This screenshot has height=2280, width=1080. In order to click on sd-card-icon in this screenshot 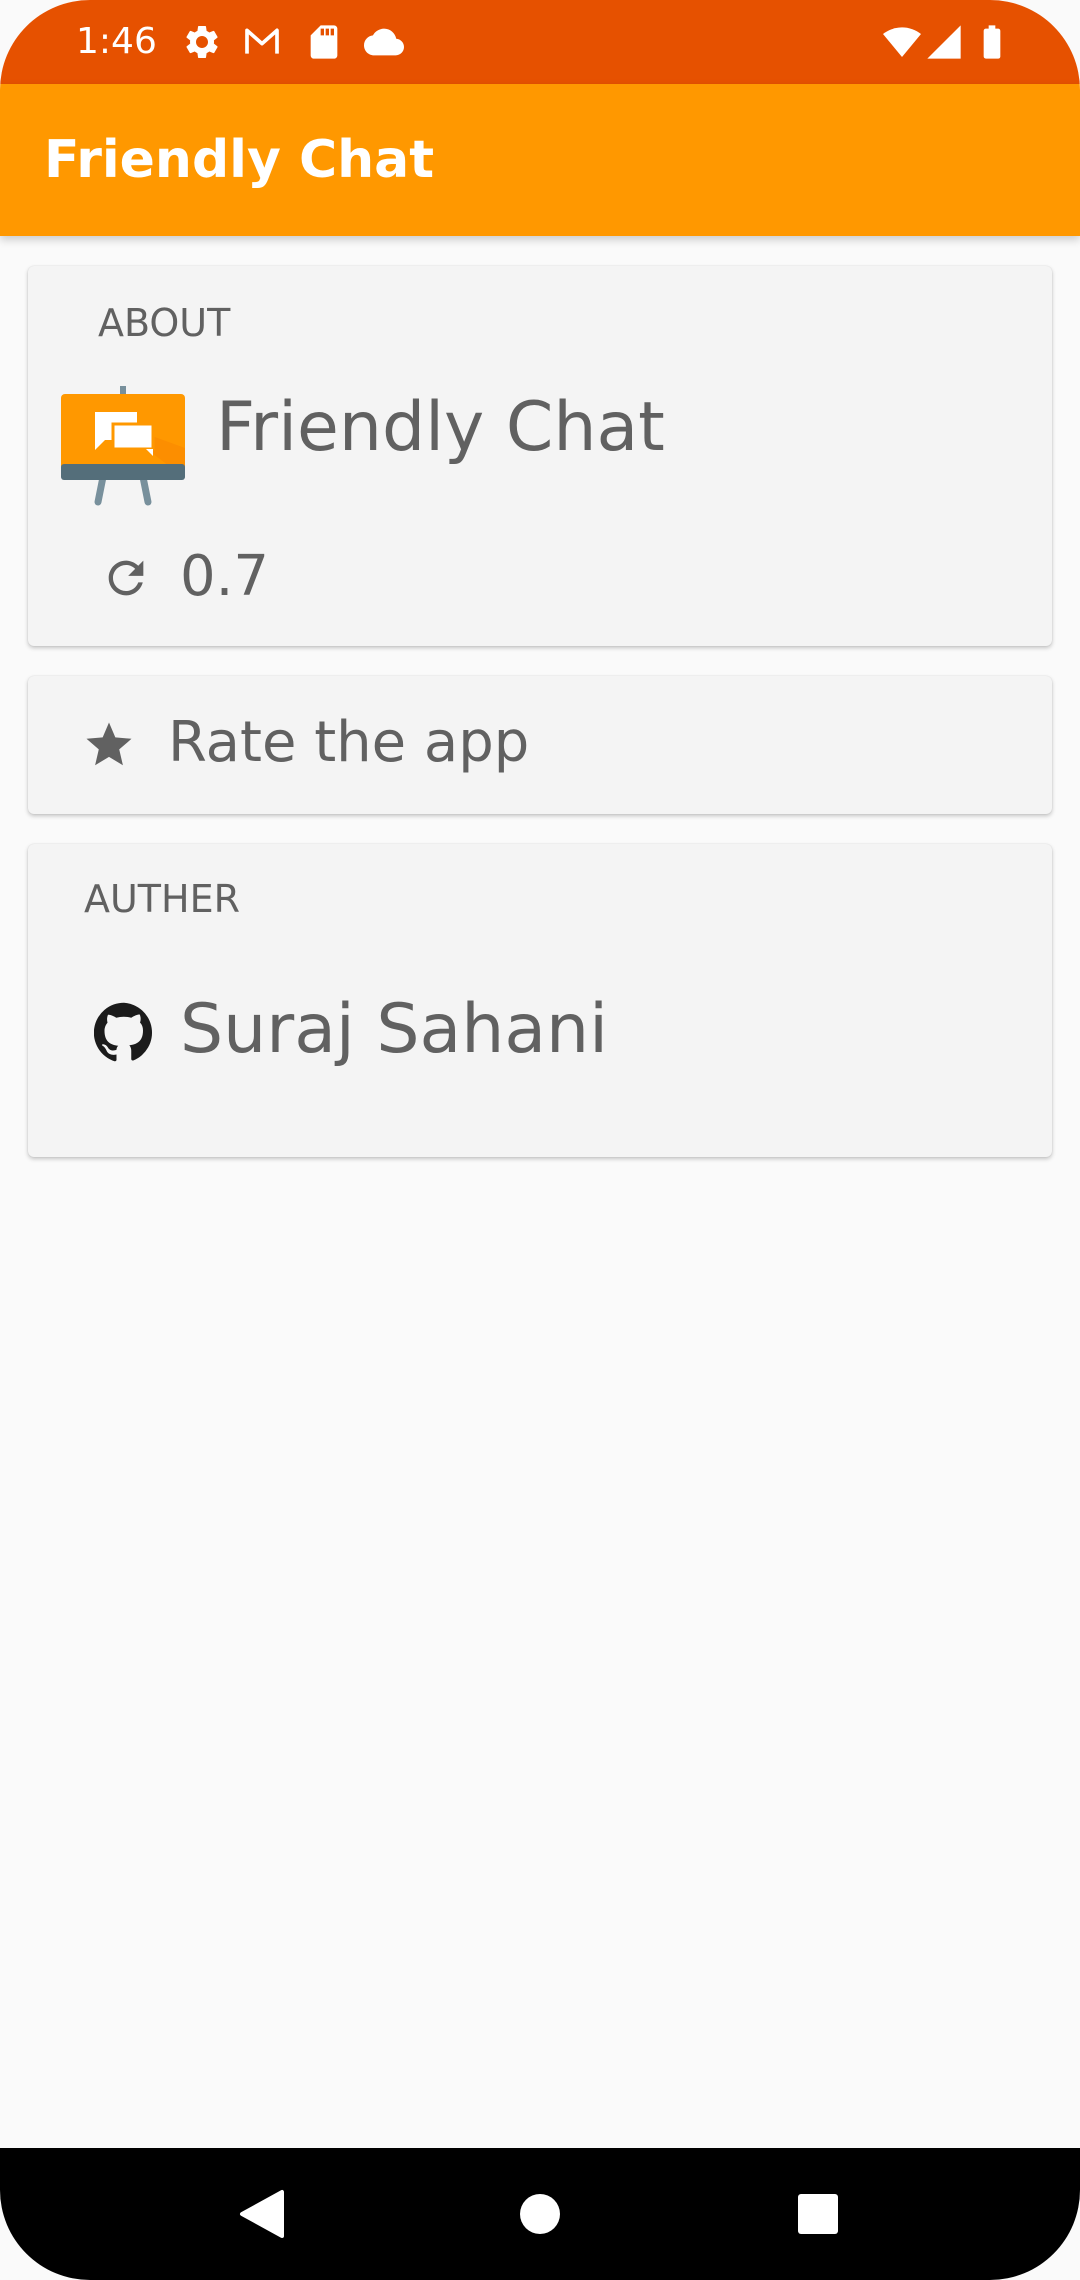, I will do `click(324, 42)`.